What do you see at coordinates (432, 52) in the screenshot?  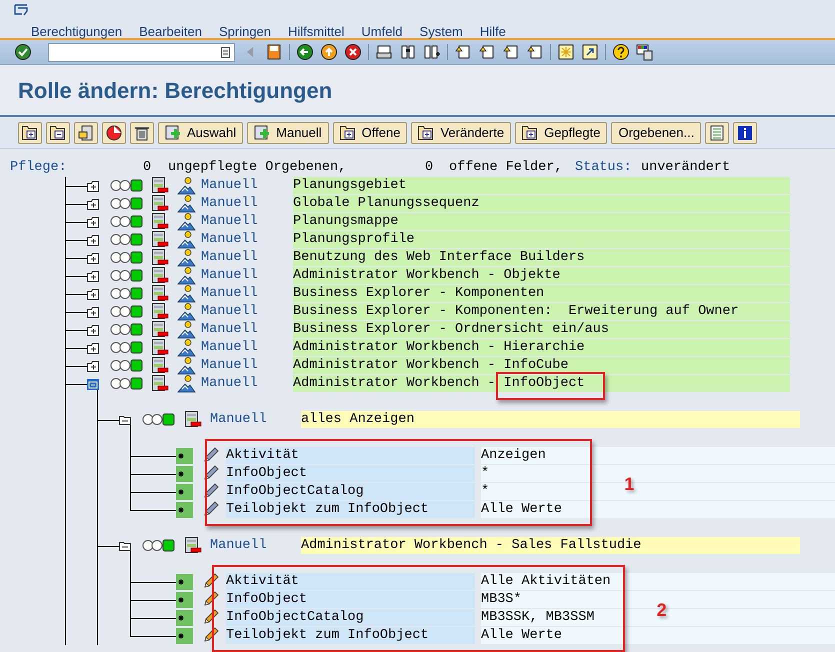 I see `binoculars-plus-icon` at bounding box center [432, 52].